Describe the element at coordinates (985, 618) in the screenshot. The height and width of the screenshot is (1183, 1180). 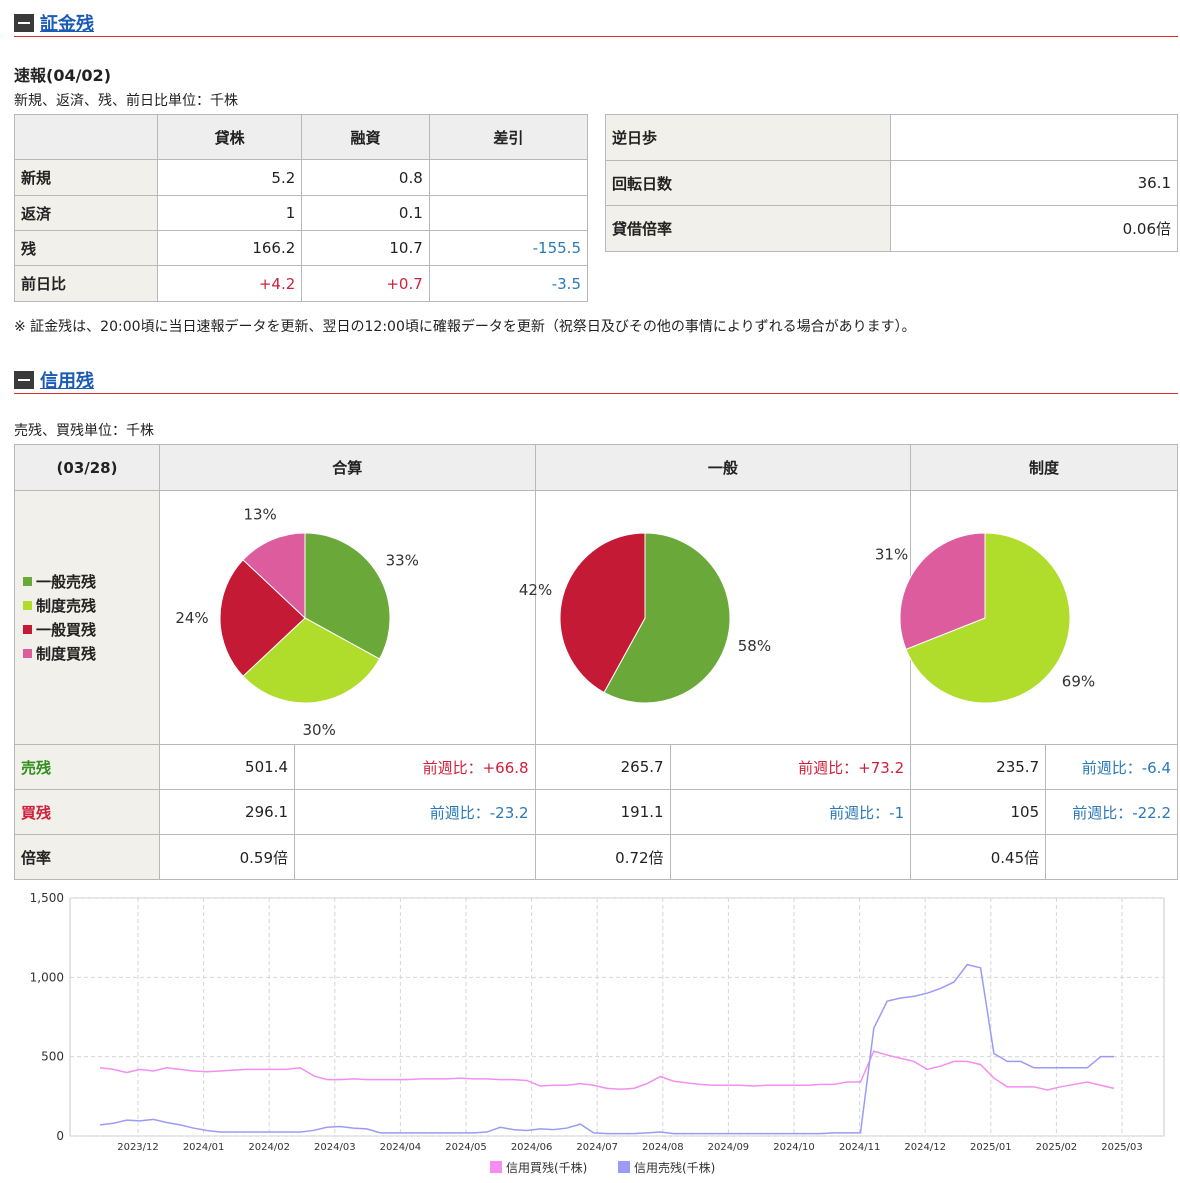
I see `pie-chart-seido: 69% 31%` at that location.